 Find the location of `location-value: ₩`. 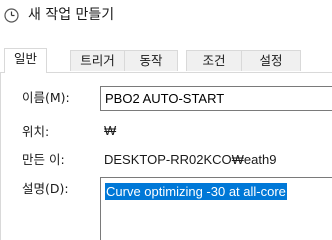

location-value: ₩ is located at coordinates (110, 130).